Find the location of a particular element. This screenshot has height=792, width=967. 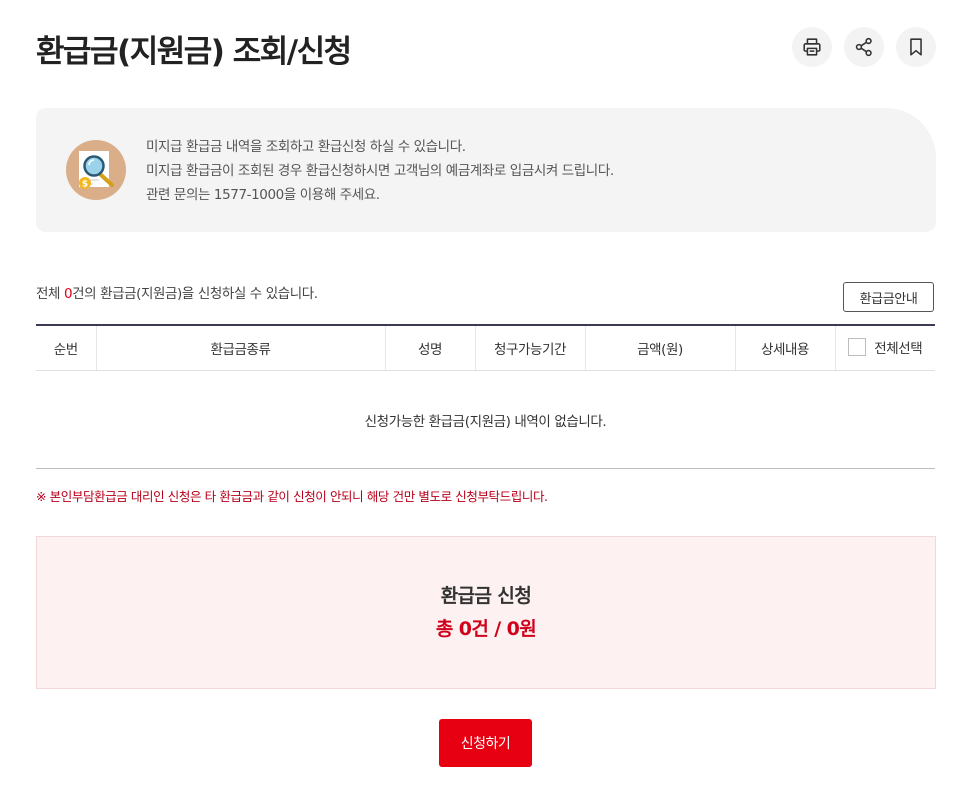

info-line: 관련 문의는 1577-1000을 이용해 주세요. is located at coordinates (263, 195).